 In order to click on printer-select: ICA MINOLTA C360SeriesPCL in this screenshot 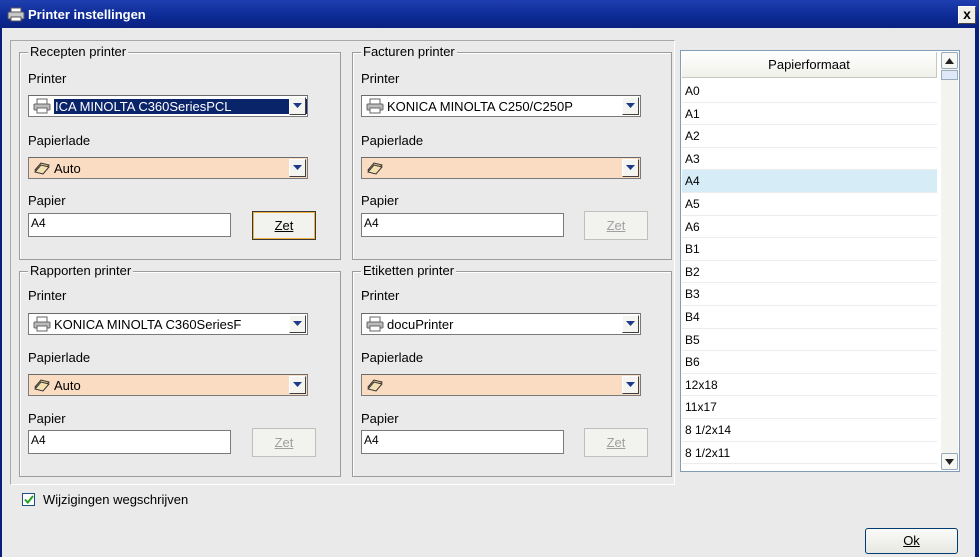, I will do `click(168, 106)`.